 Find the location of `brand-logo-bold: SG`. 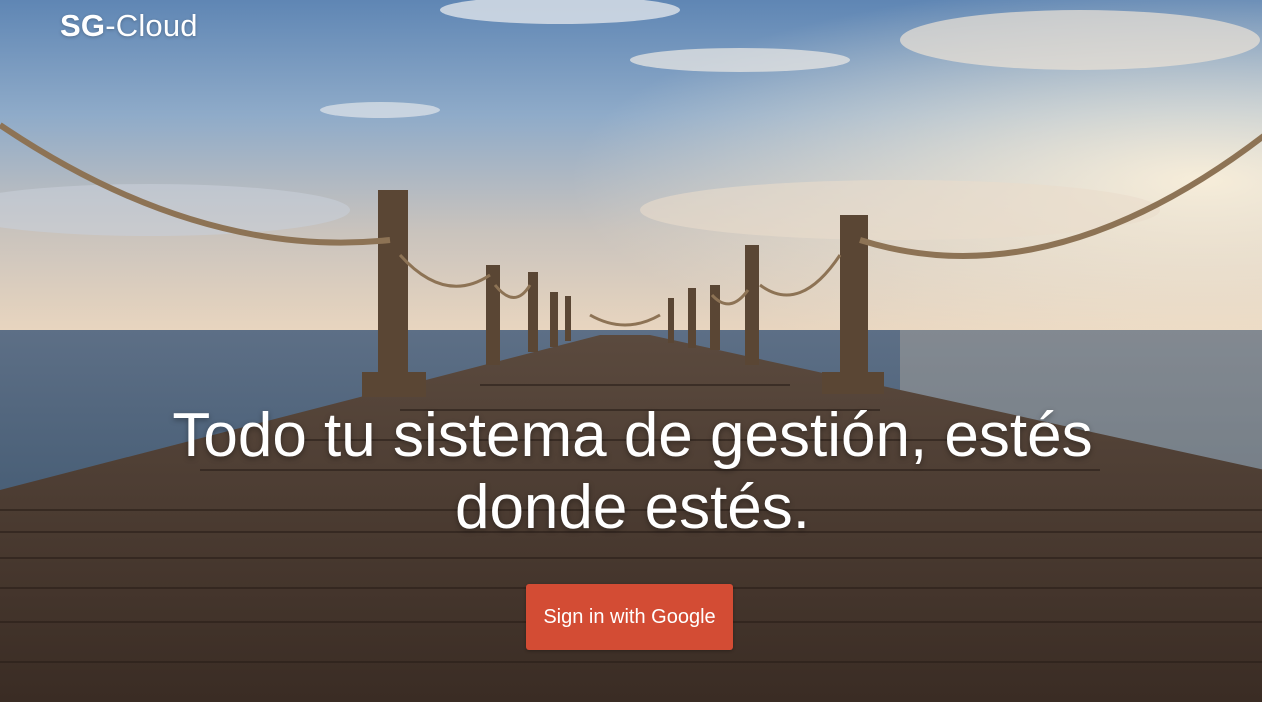

brand-logo-bold: SG is located at coordinates (83, 25).